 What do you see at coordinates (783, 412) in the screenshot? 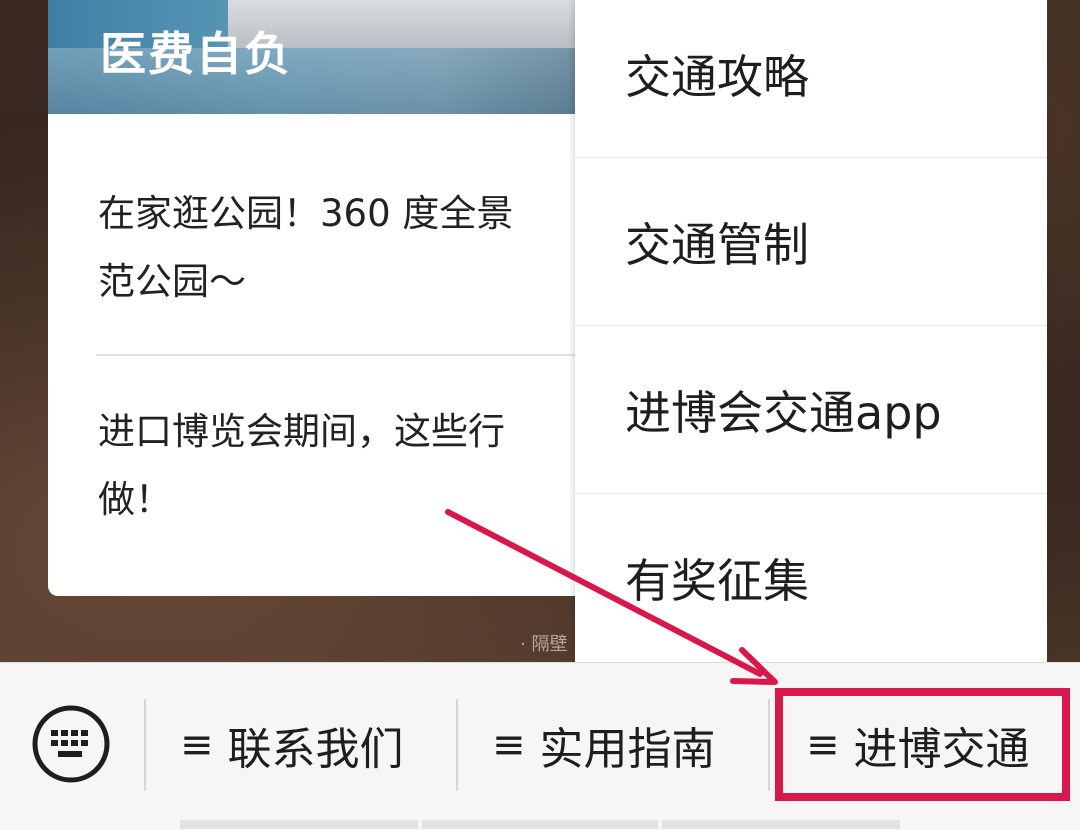
I see `submenu-item-label: 进博会交通app` at bounding box center [783, 412].